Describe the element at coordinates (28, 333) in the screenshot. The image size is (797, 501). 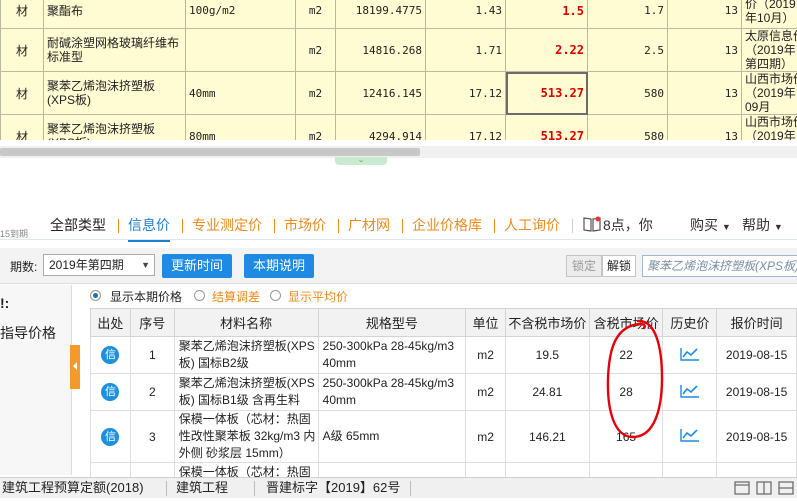
I see `left-panel-item: 指导价格` at that location.